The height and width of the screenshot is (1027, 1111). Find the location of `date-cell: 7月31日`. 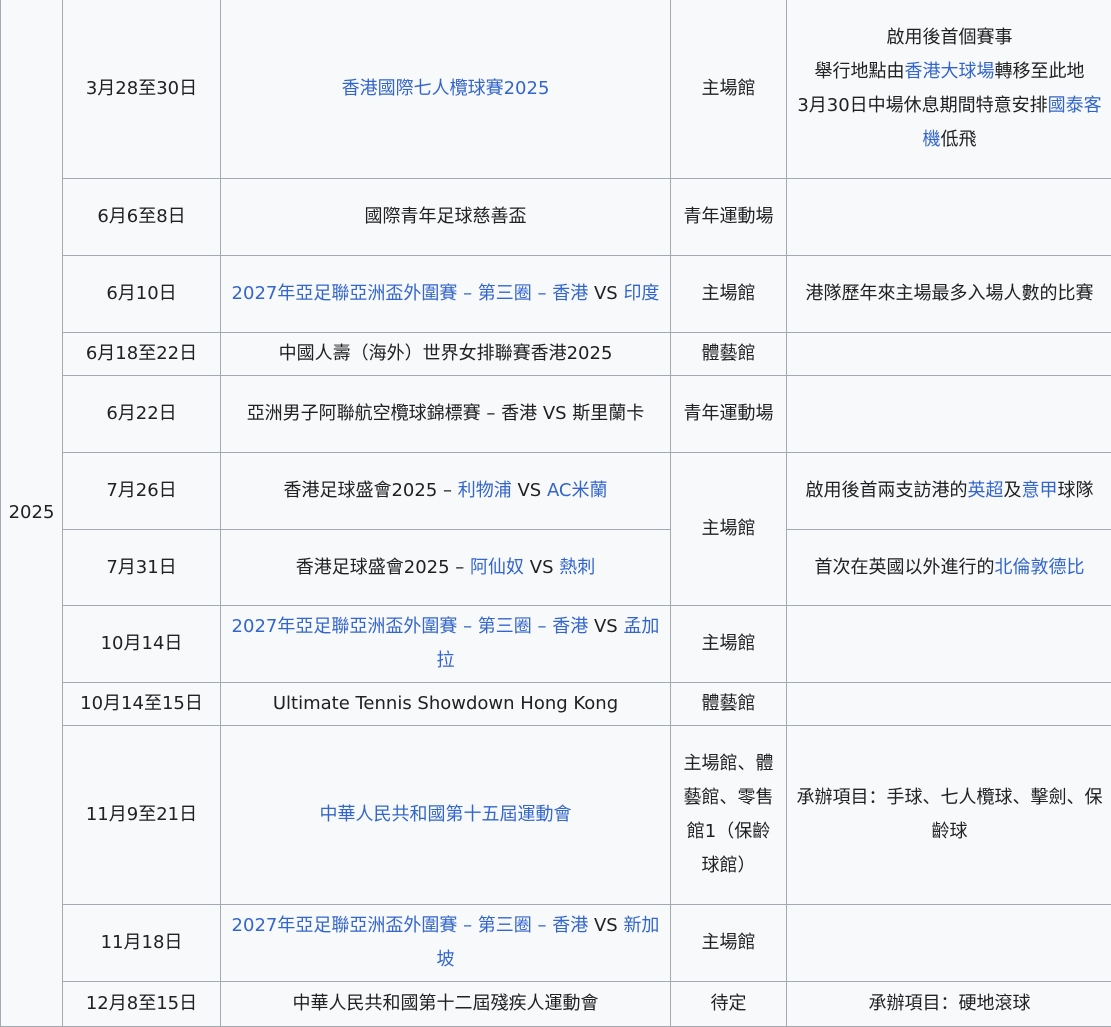

date-cell: 7月31日 is located at coordinates (142, 568).